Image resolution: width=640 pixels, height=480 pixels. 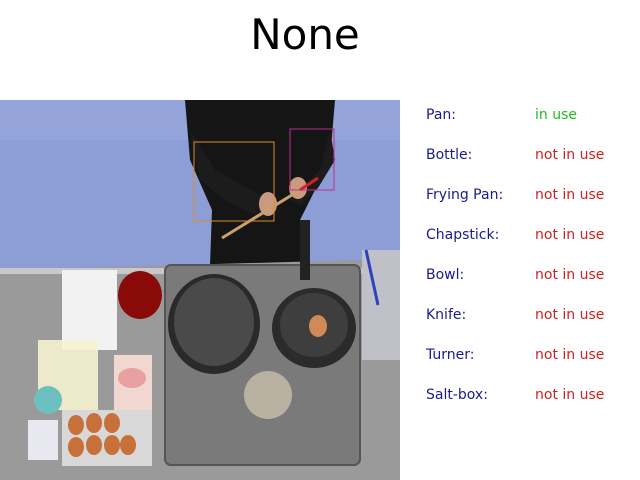 I want to click on status-row-bottle: Bottle: not in use, so click(x=531, y=164).